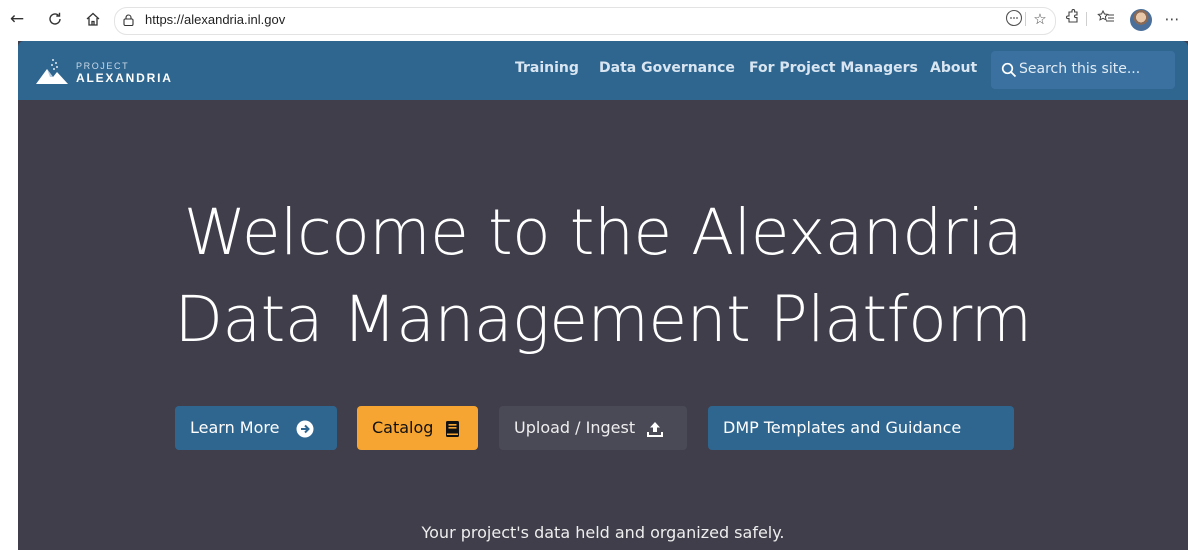  I want to click on dmp-templates-label: DMP Templates and Guidance, so click(842, 427).